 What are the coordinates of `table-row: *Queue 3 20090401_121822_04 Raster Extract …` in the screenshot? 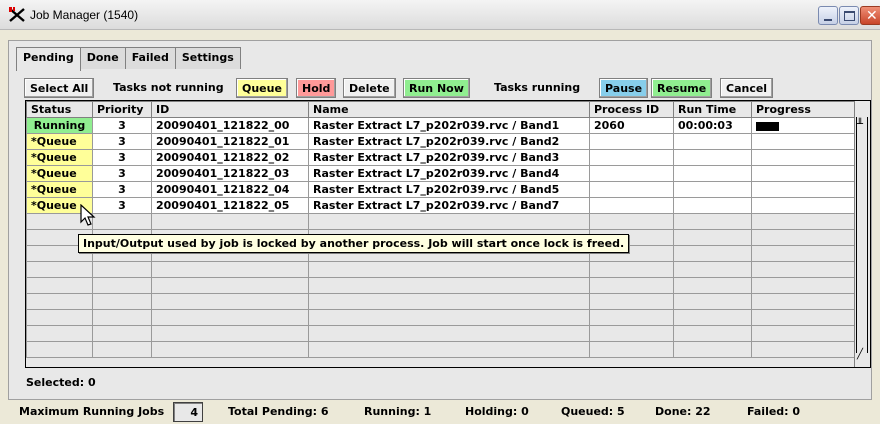 It's located at (441, 189).